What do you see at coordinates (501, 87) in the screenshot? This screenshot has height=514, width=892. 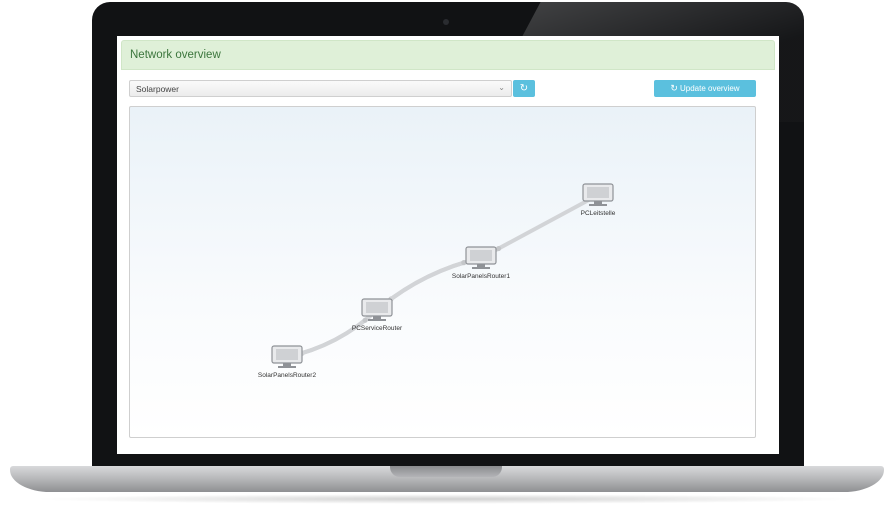 I see `chevron-down-icon: ⌄` at bounding box center [501, 87].